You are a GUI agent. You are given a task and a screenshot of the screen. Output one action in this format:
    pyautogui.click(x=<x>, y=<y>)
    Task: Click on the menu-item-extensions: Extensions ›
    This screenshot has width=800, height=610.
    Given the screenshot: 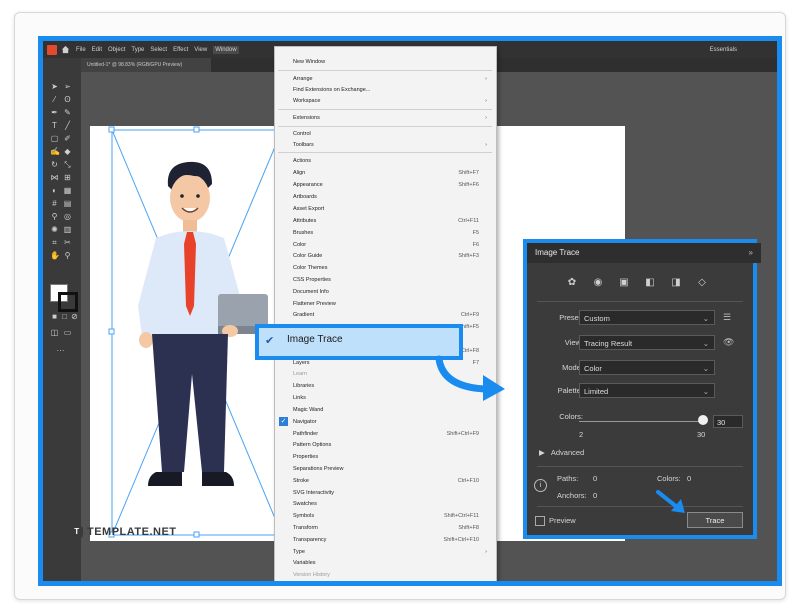 What is the action you would take?
    pyautogui.click(x=391, y=118)
    